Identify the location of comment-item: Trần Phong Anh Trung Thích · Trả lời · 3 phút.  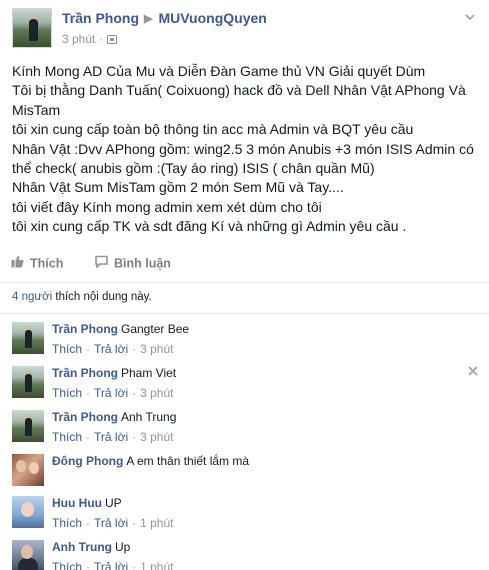
(246, 429).